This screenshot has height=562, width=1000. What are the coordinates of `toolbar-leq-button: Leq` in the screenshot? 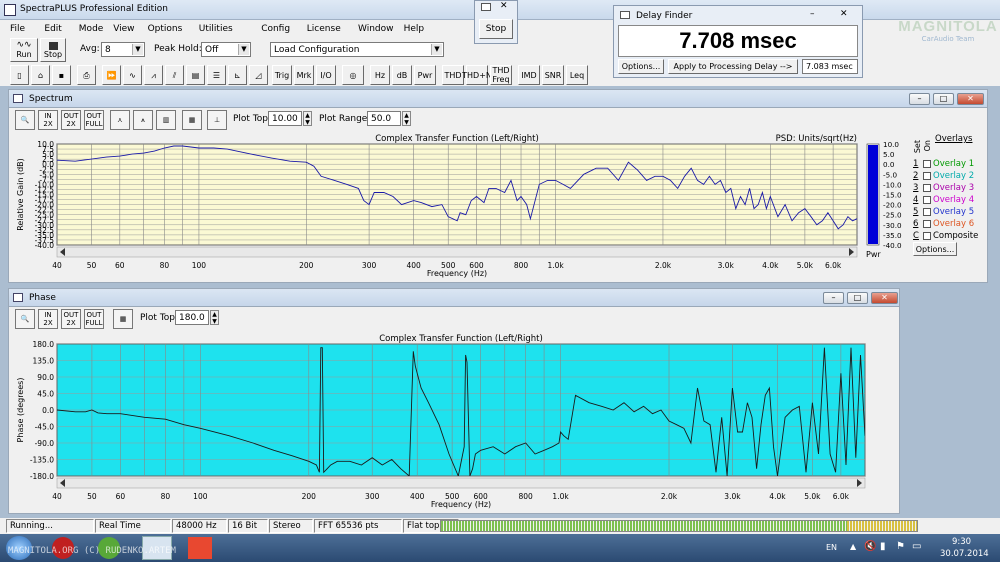 It's located at (577, 75).